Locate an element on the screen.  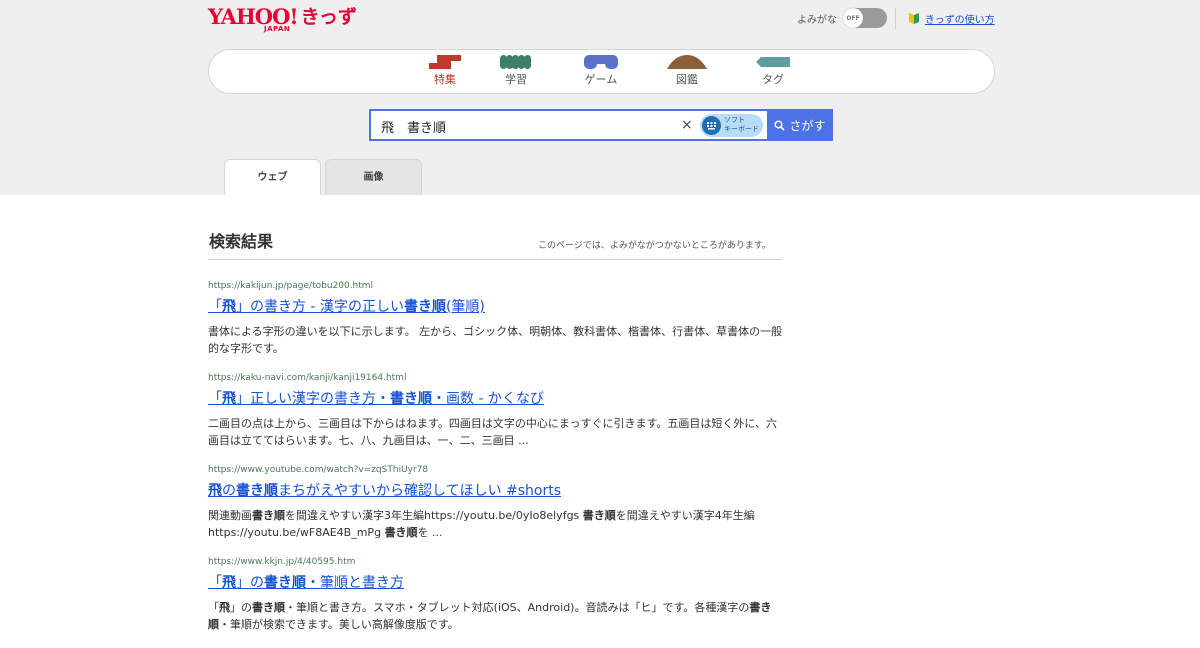
results-divider is located at coordinates (495, 259).